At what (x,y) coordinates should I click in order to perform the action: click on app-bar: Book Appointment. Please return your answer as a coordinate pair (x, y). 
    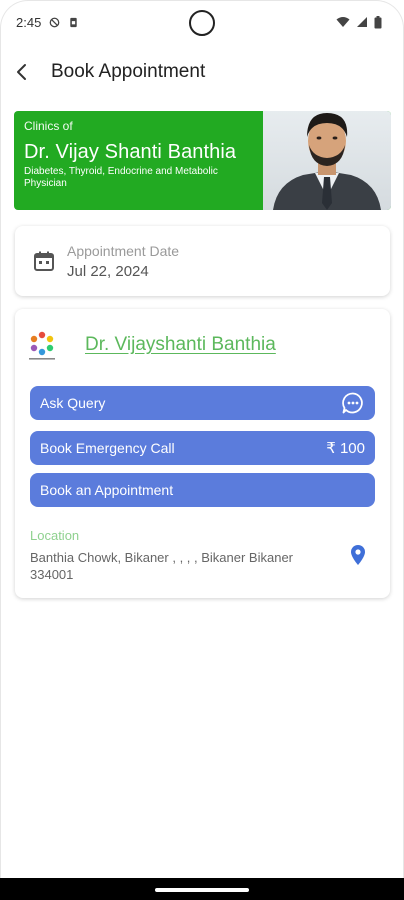
    Looking at the image, I should click on (202, 72).